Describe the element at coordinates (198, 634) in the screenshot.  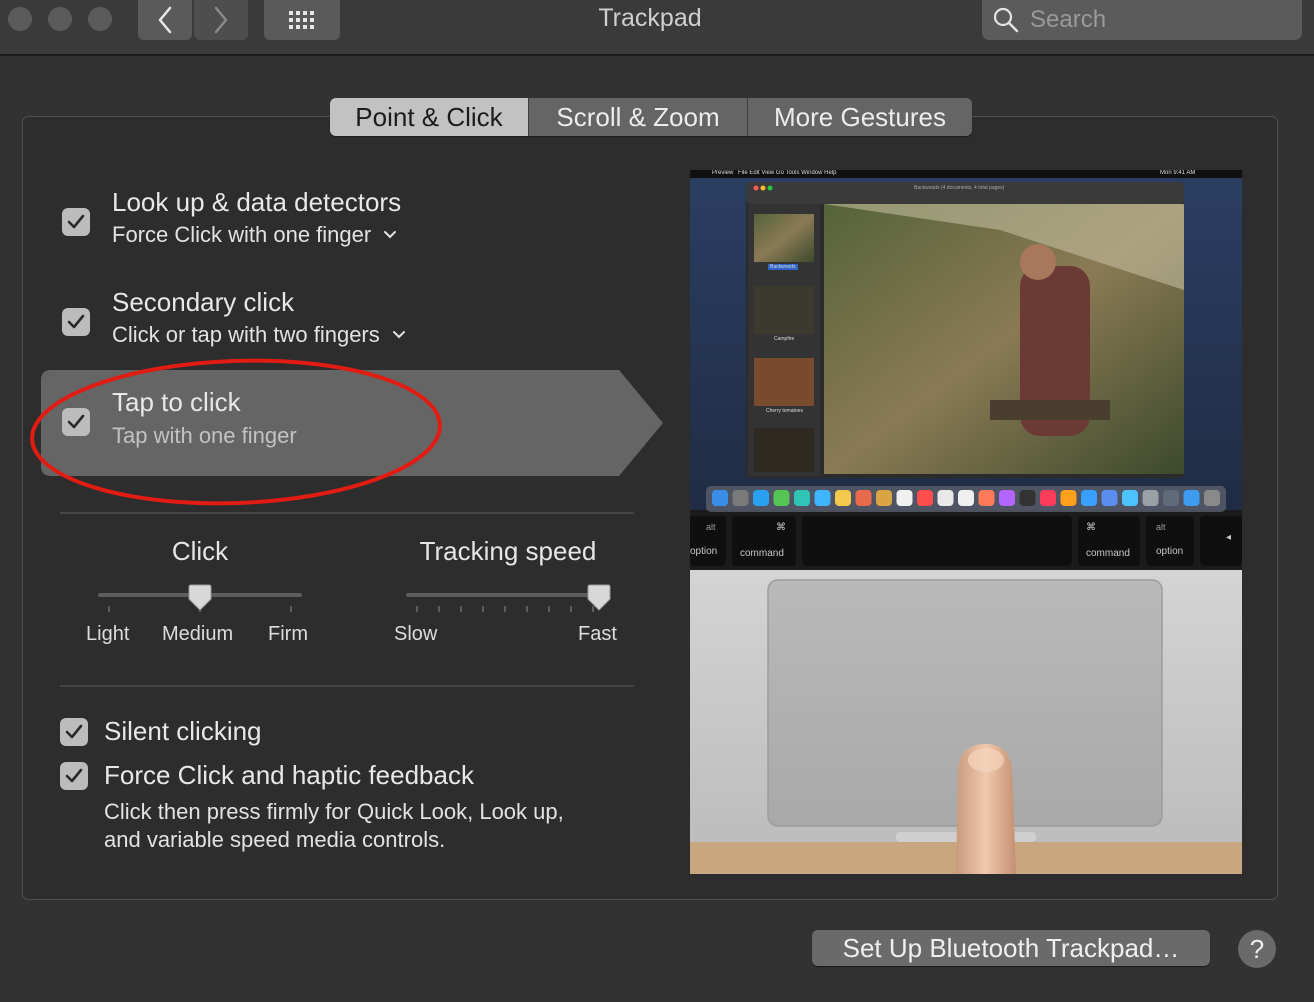
I see `click-label-medium: Medium` at that location.